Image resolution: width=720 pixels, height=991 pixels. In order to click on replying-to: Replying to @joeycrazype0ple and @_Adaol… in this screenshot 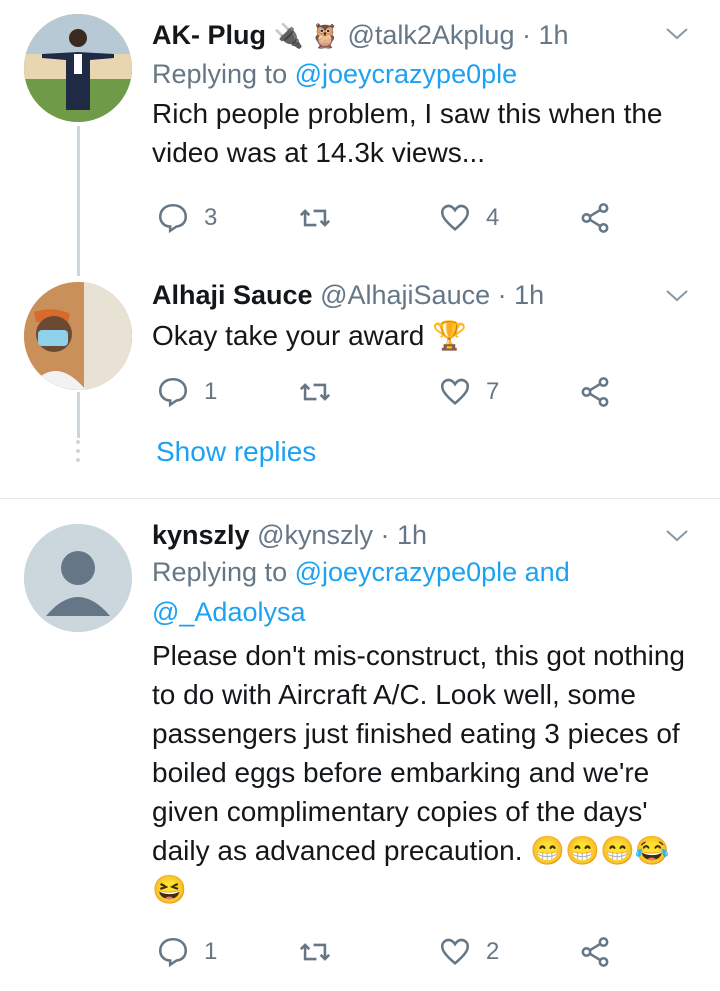, I will do `click(361, 592)`.